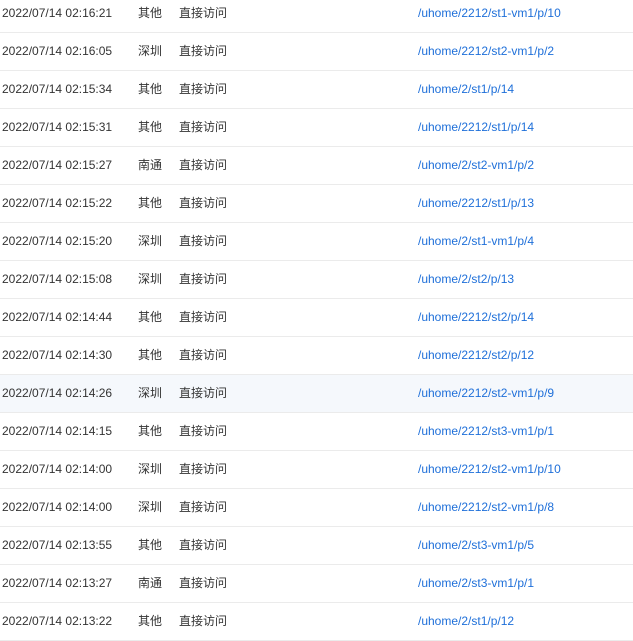 The height and width of the screenshot is (641, 633). I want to click on visit-time: 2022/07/14 02:14:15, so click(57, 431).